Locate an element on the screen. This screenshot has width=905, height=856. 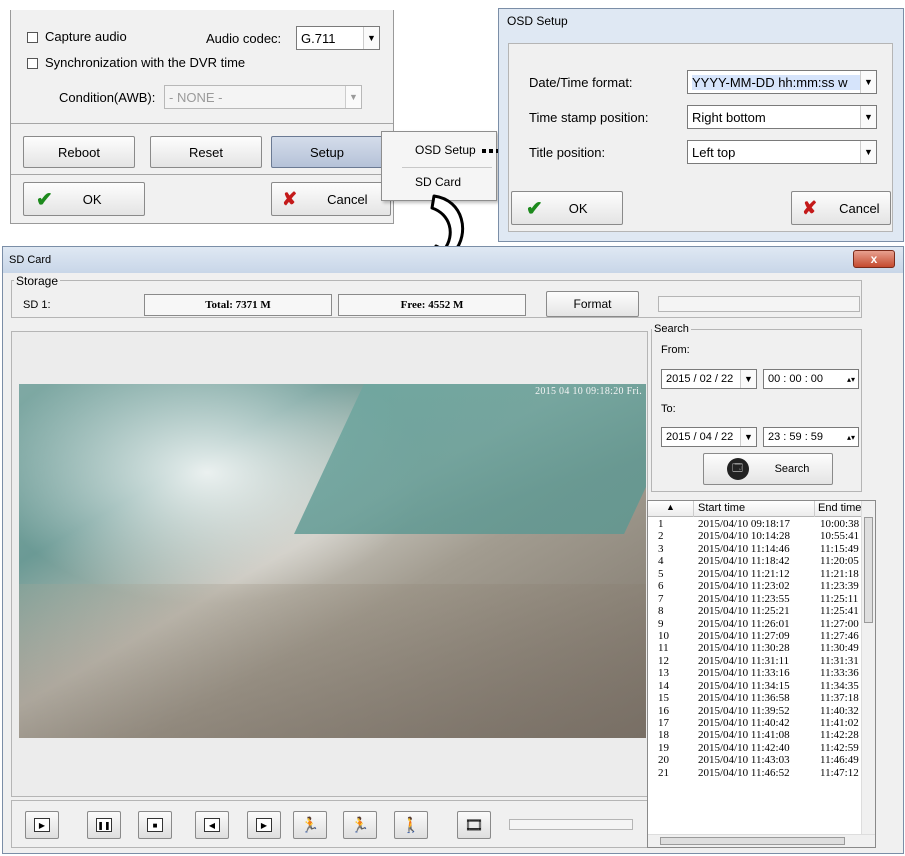
slow-motion-button: 🚶 is located at coordinates (411, 825).